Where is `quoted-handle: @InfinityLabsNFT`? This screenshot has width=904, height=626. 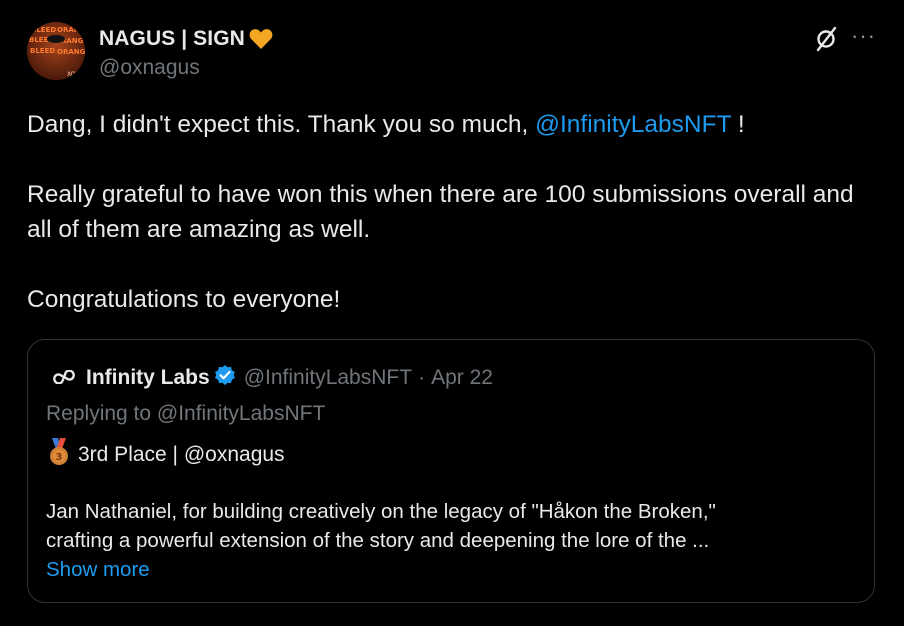
quoted-handle: @InfinityLabsNFT is located at coordinates (328, 378).